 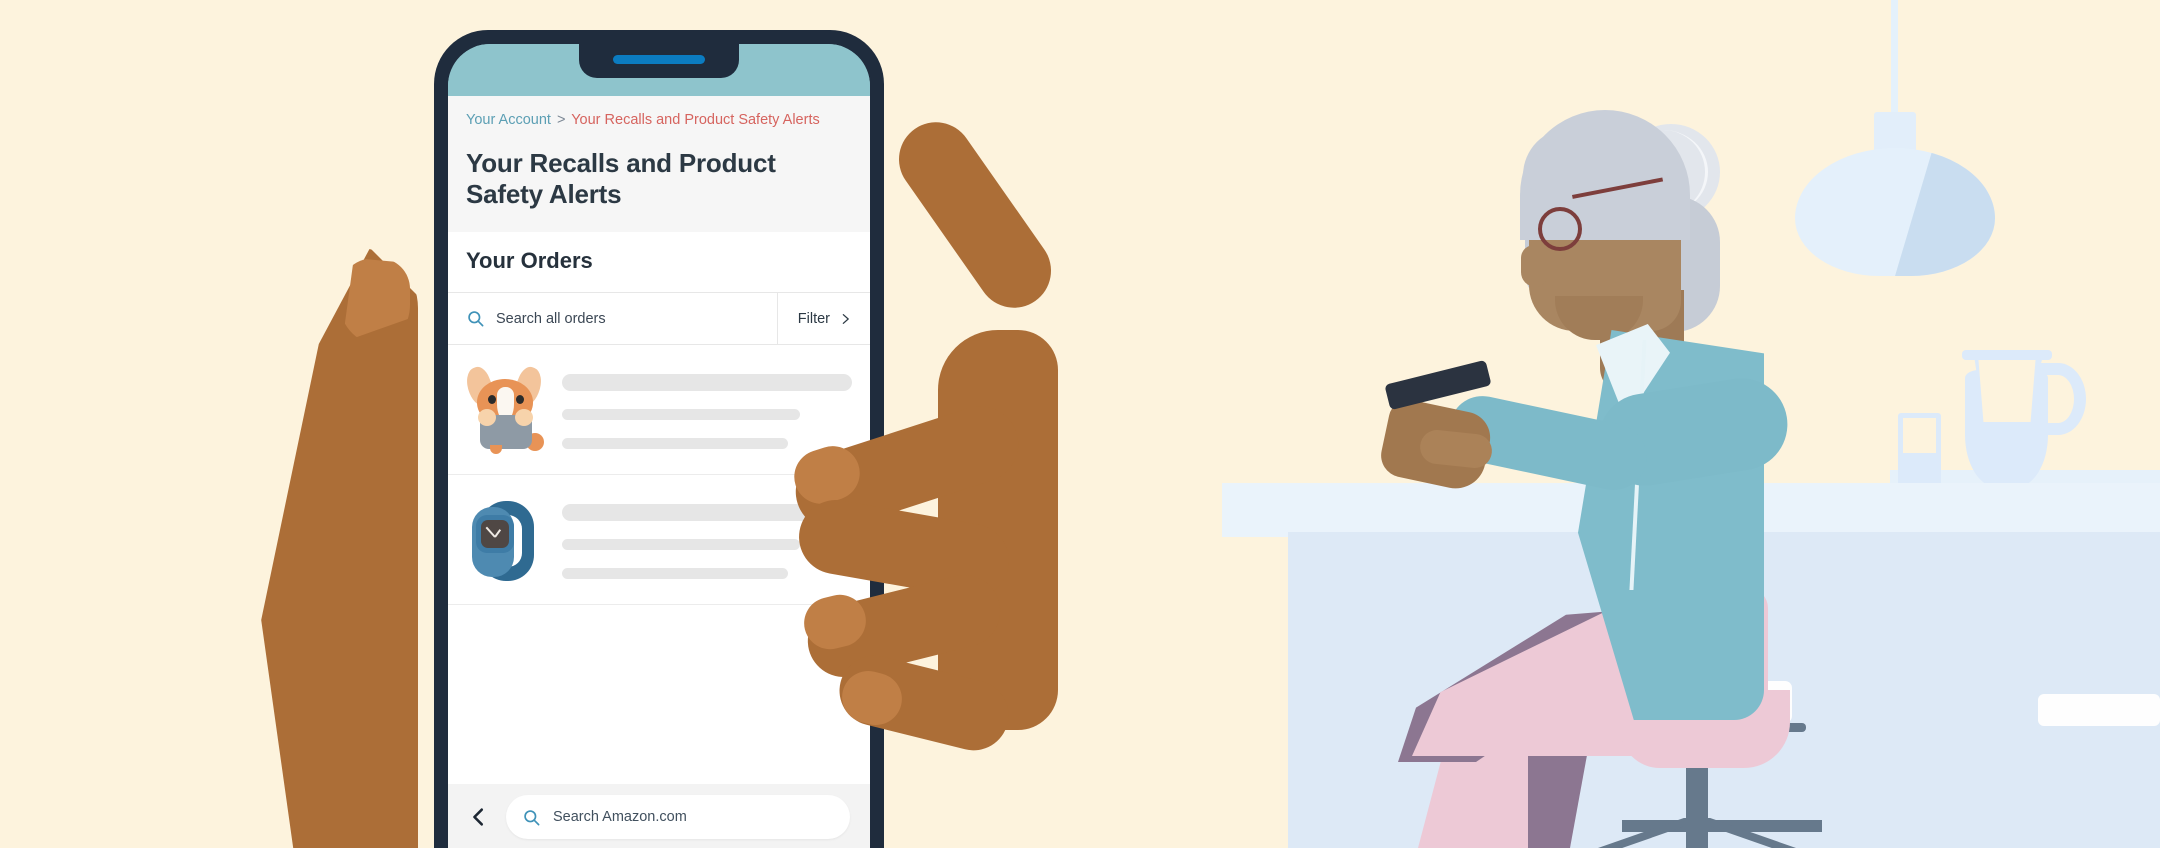 I want to click on filter-button: Filter, so click(x=824, y=318).